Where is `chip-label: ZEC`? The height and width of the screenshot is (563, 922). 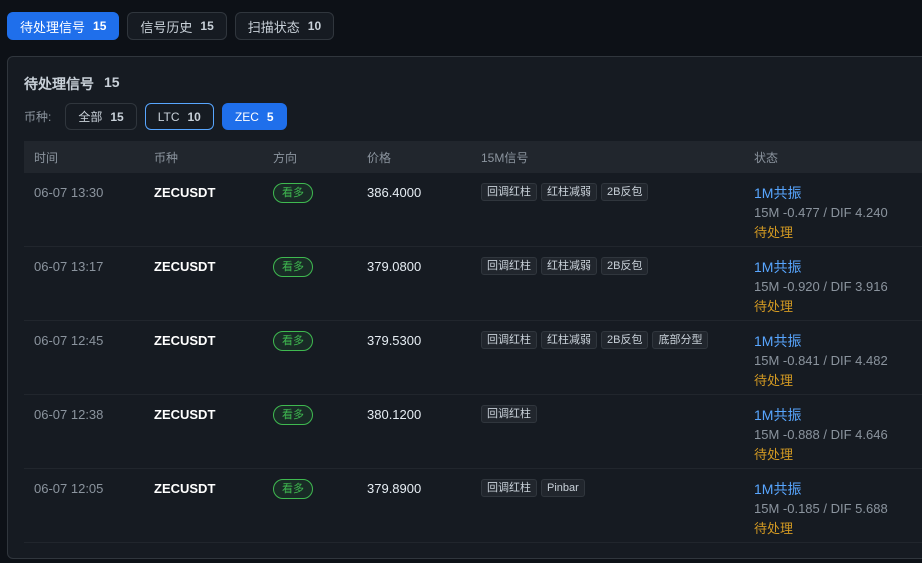
chip-label: ZEC is located at coordinates (246, 116).